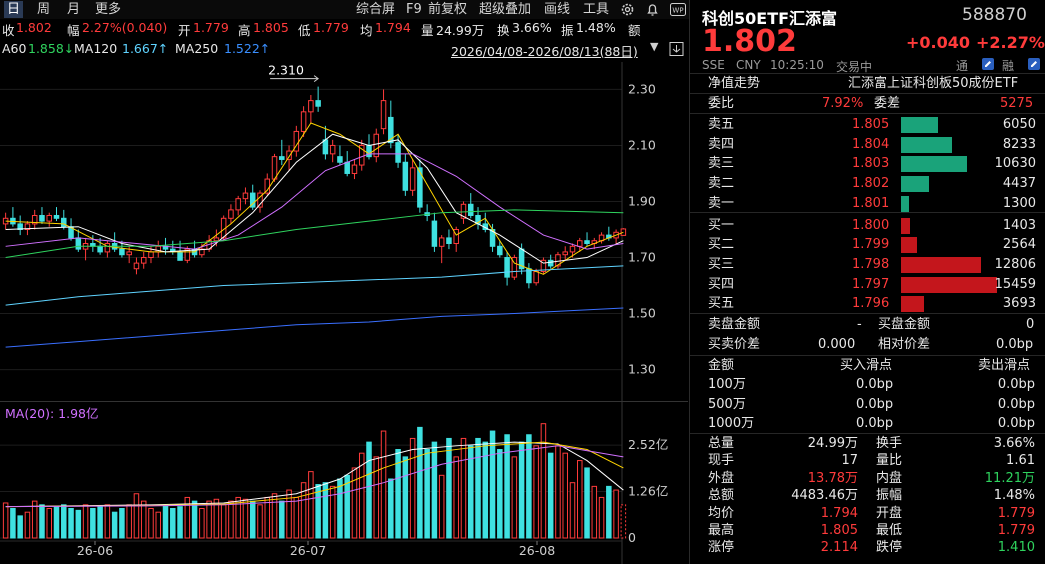 This screenshot has height=564, width=1045. I want to click on period-tab-week: 周, so click(43, 9).